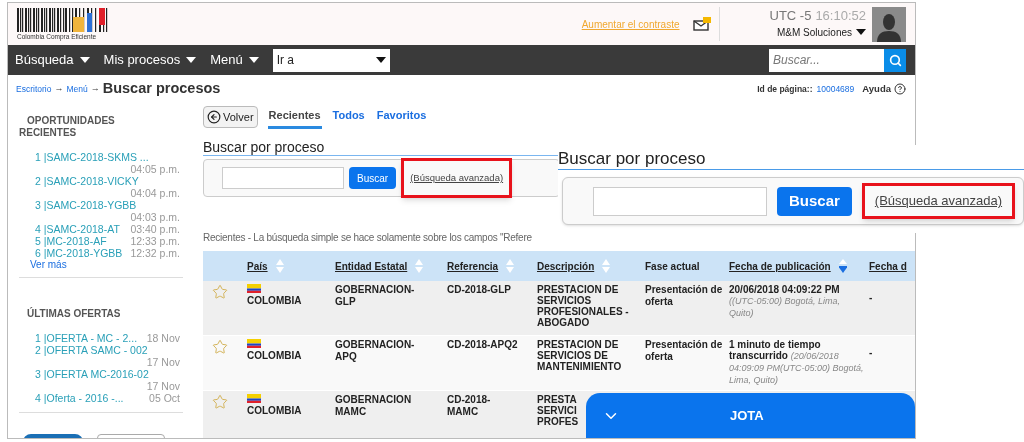  What do you see at coordinates (86, 205) in the screenshot?
I see `sidebar-link: 3 |SAMC-2018-YGBB` at bounding box center [86, 205].